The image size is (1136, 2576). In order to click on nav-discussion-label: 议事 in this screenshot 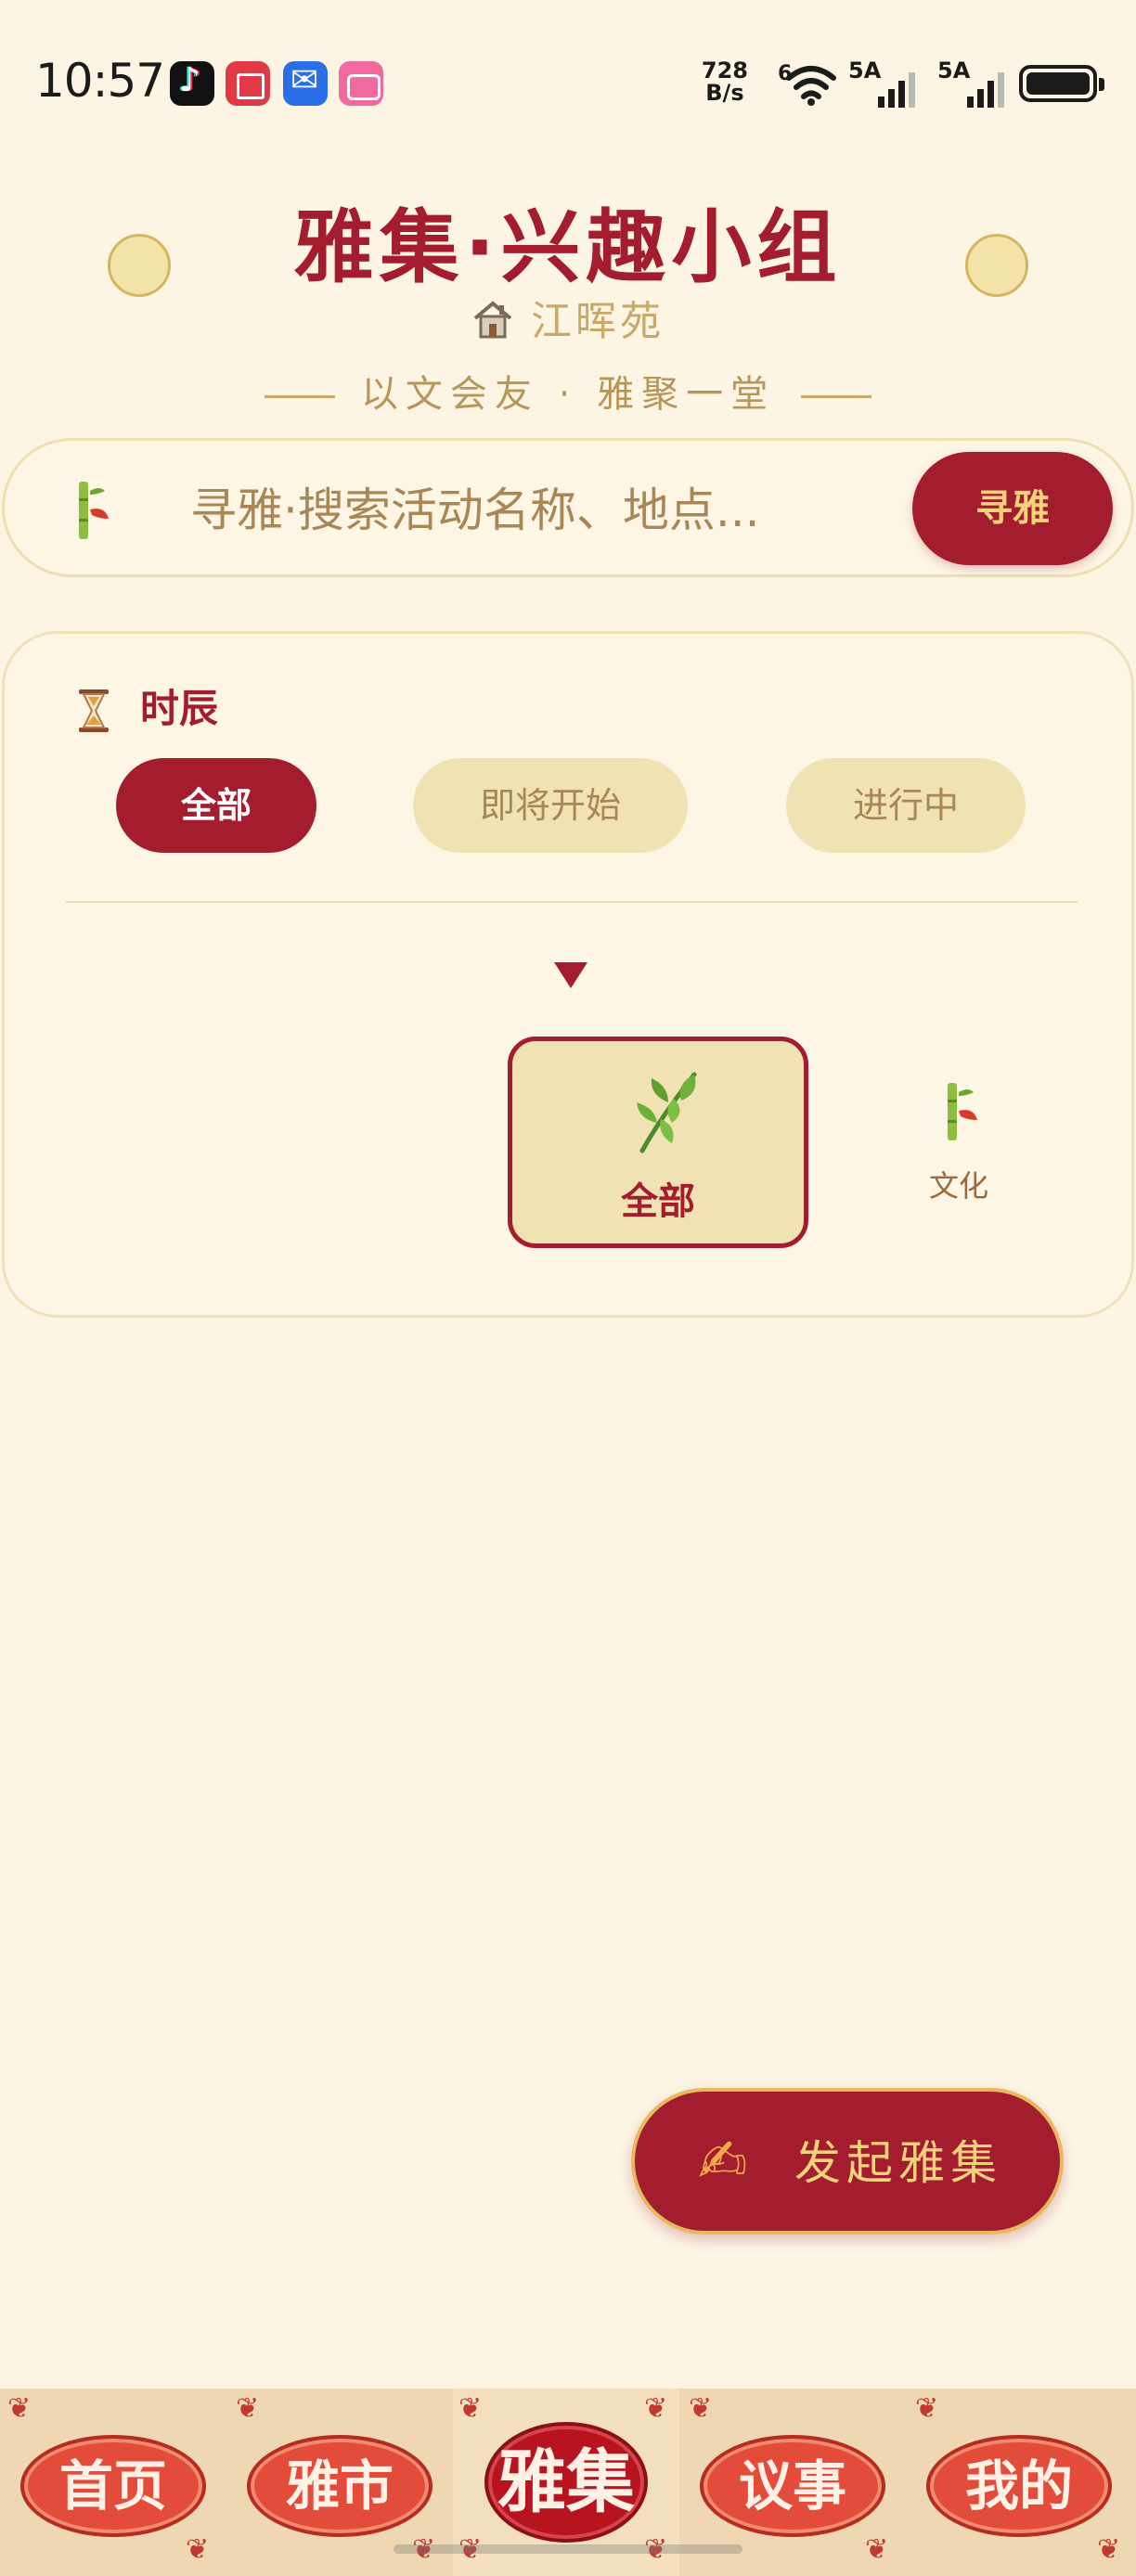, I will do `click(792, 2486)`.